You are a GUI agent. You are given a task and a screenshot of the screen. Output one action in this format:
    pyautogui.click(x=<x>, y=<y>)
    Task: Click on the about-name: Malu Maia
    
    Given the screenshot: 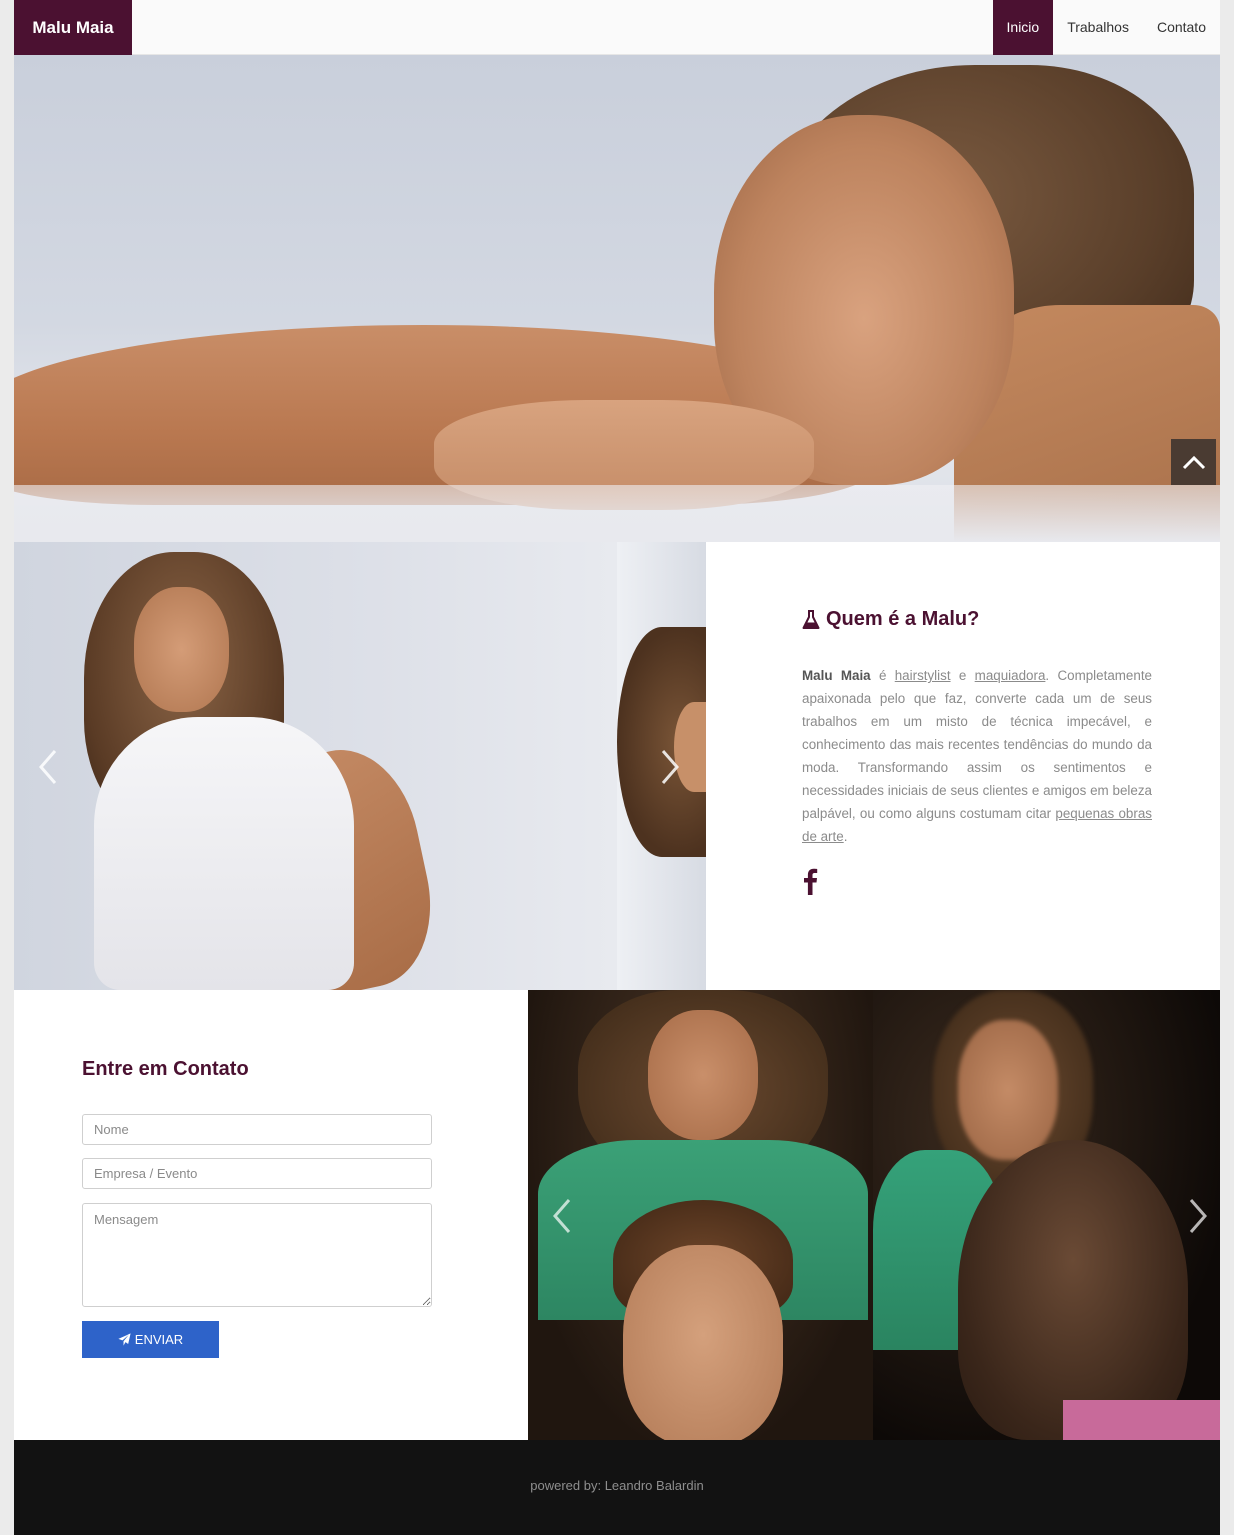 What is the action you would take?
    pyautogui.click(x=836, y=675)
    